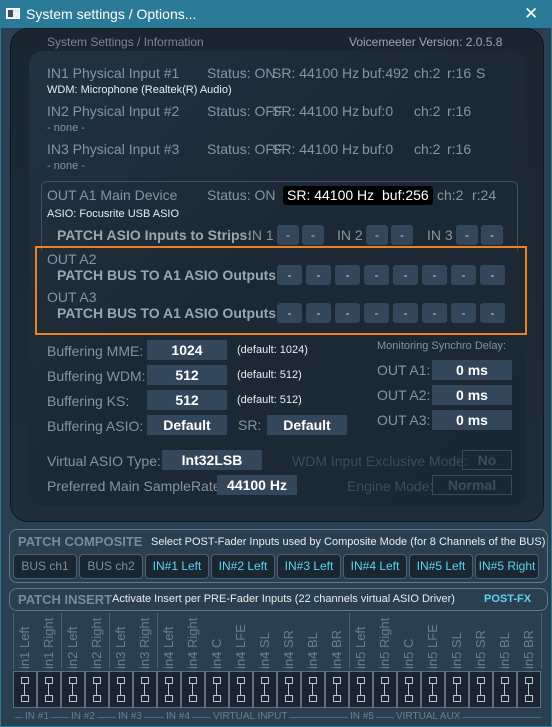  I want to click on insert-channel-label: in5 BL, so click(504, 650).